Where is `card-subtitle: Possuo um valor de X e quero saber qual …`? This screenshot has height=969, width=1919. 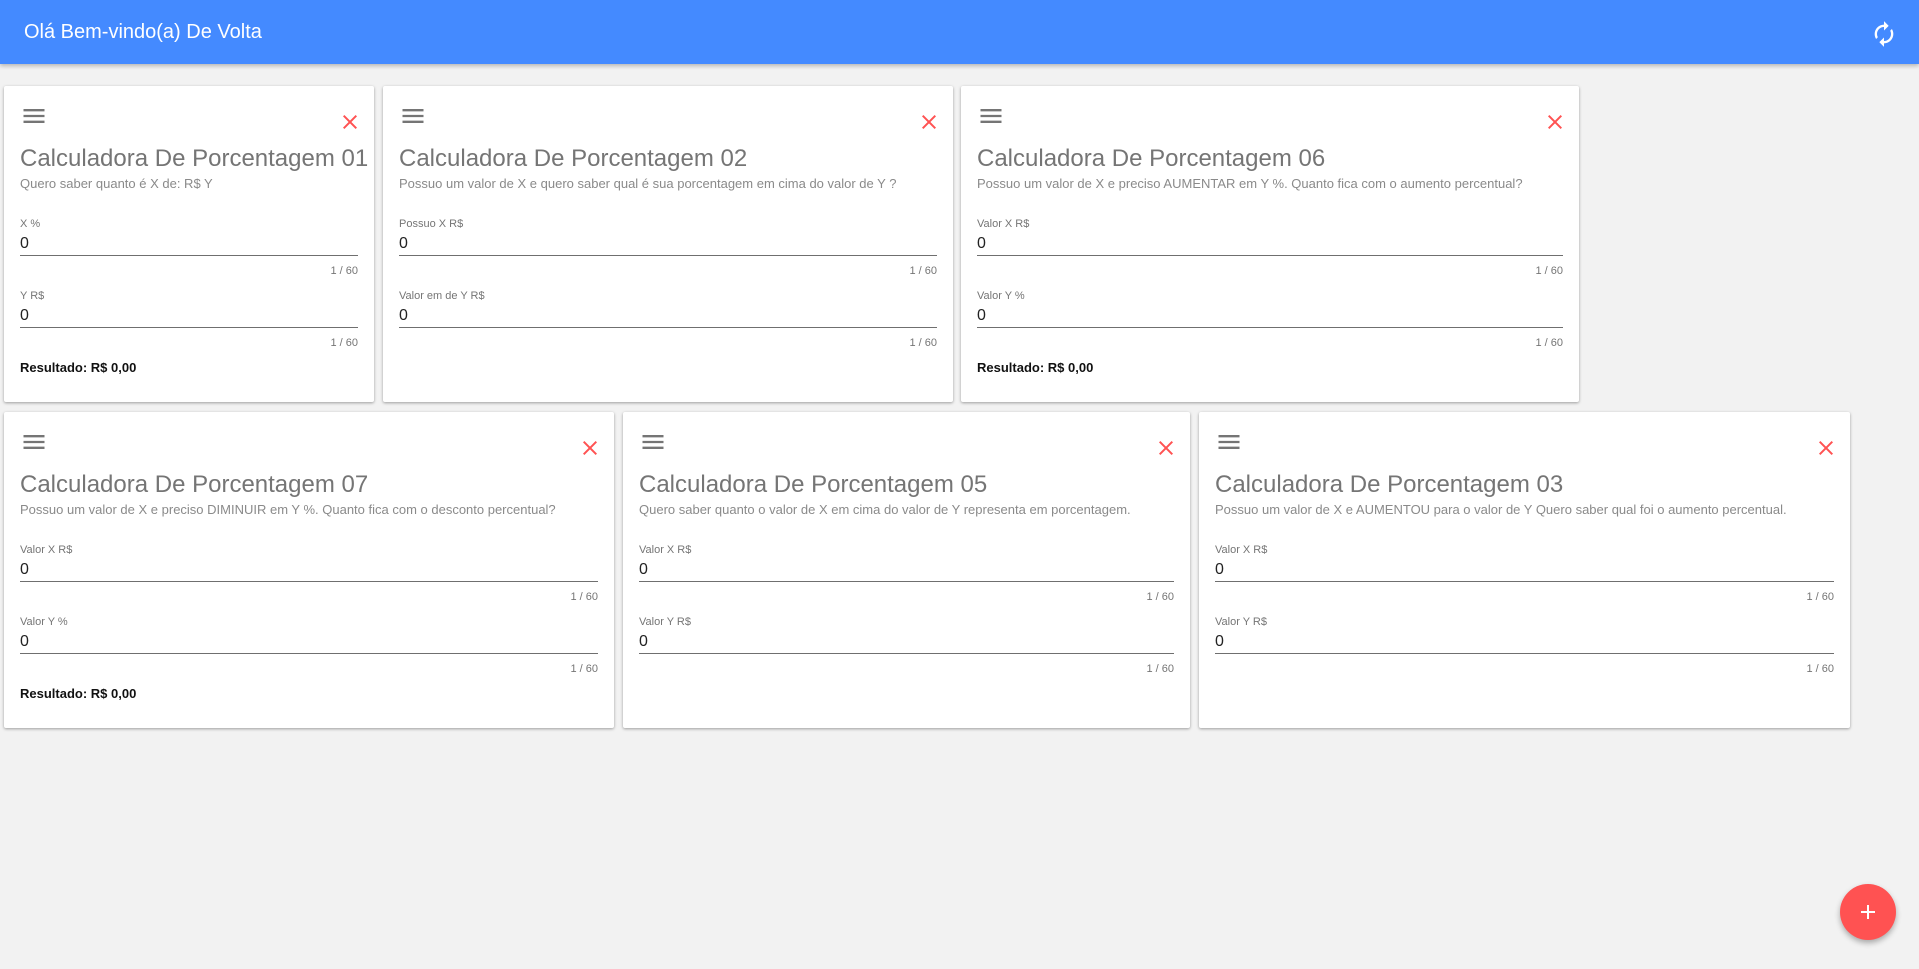 card-subtitle: Possuo um valor de X e quero saber qual … is located at coordinates (648, 183).